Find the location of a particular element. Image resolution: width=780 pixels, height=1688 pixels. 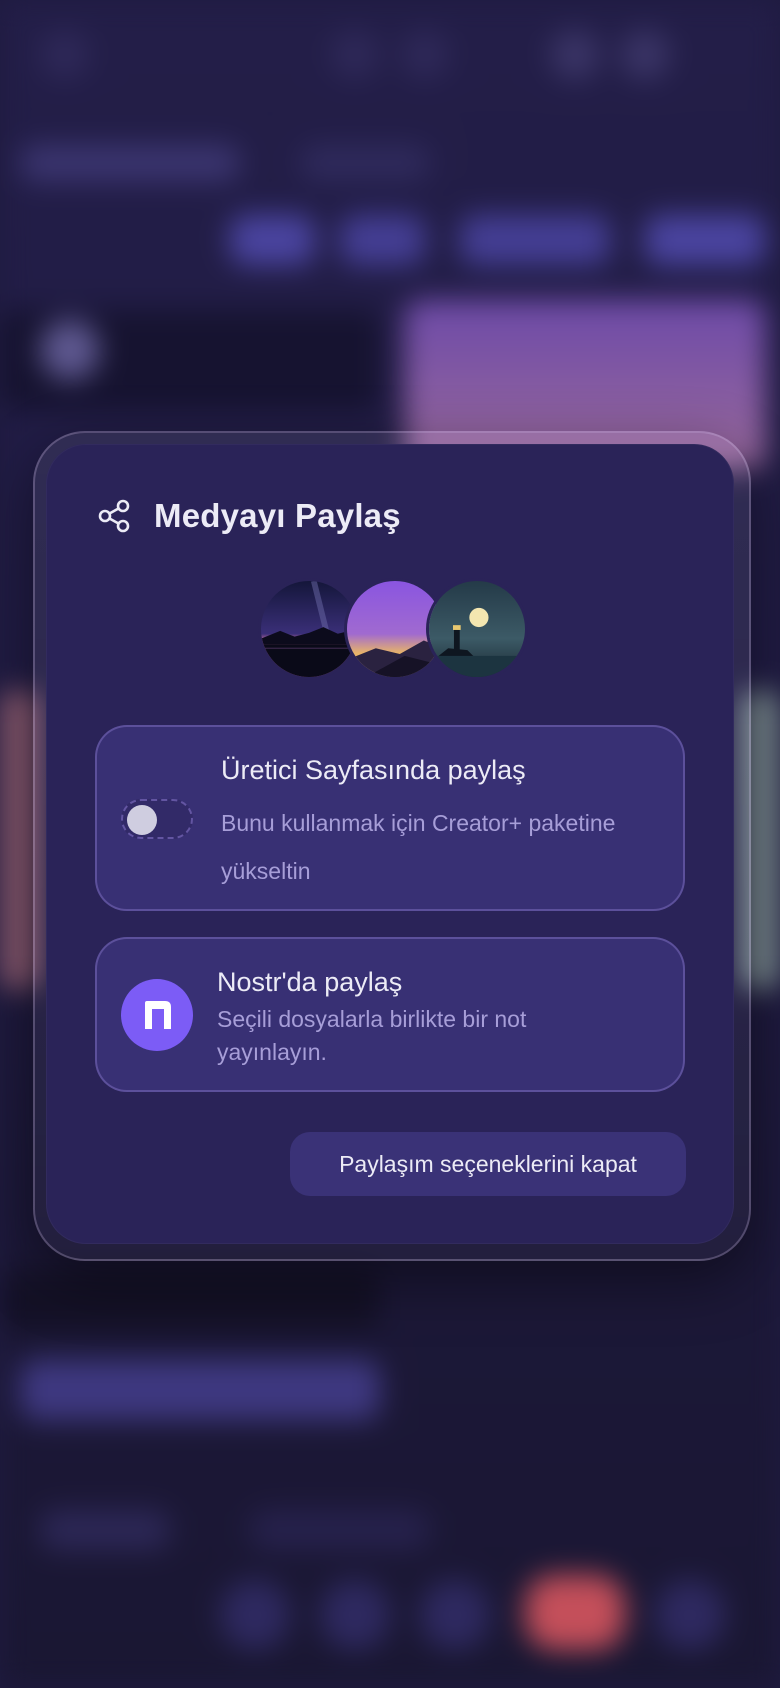

modal-title: Medyayı Paylaş is located at coordinates (277, 515).